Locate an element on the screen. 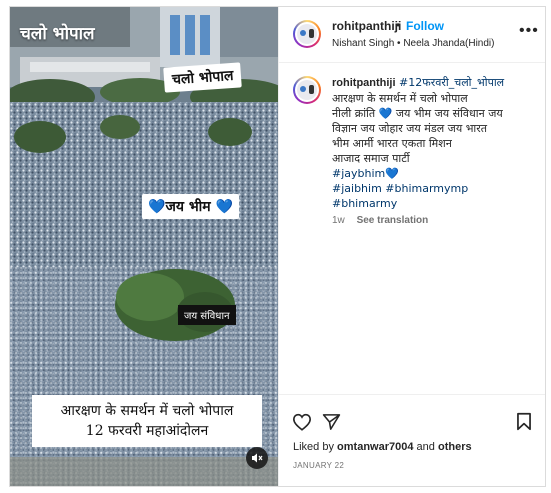 The height and width of the screenshot is (493, 551). overlay-bottom-line-2: 12 फरवरी महाआंदोलन is located at coordinates (147, 431).